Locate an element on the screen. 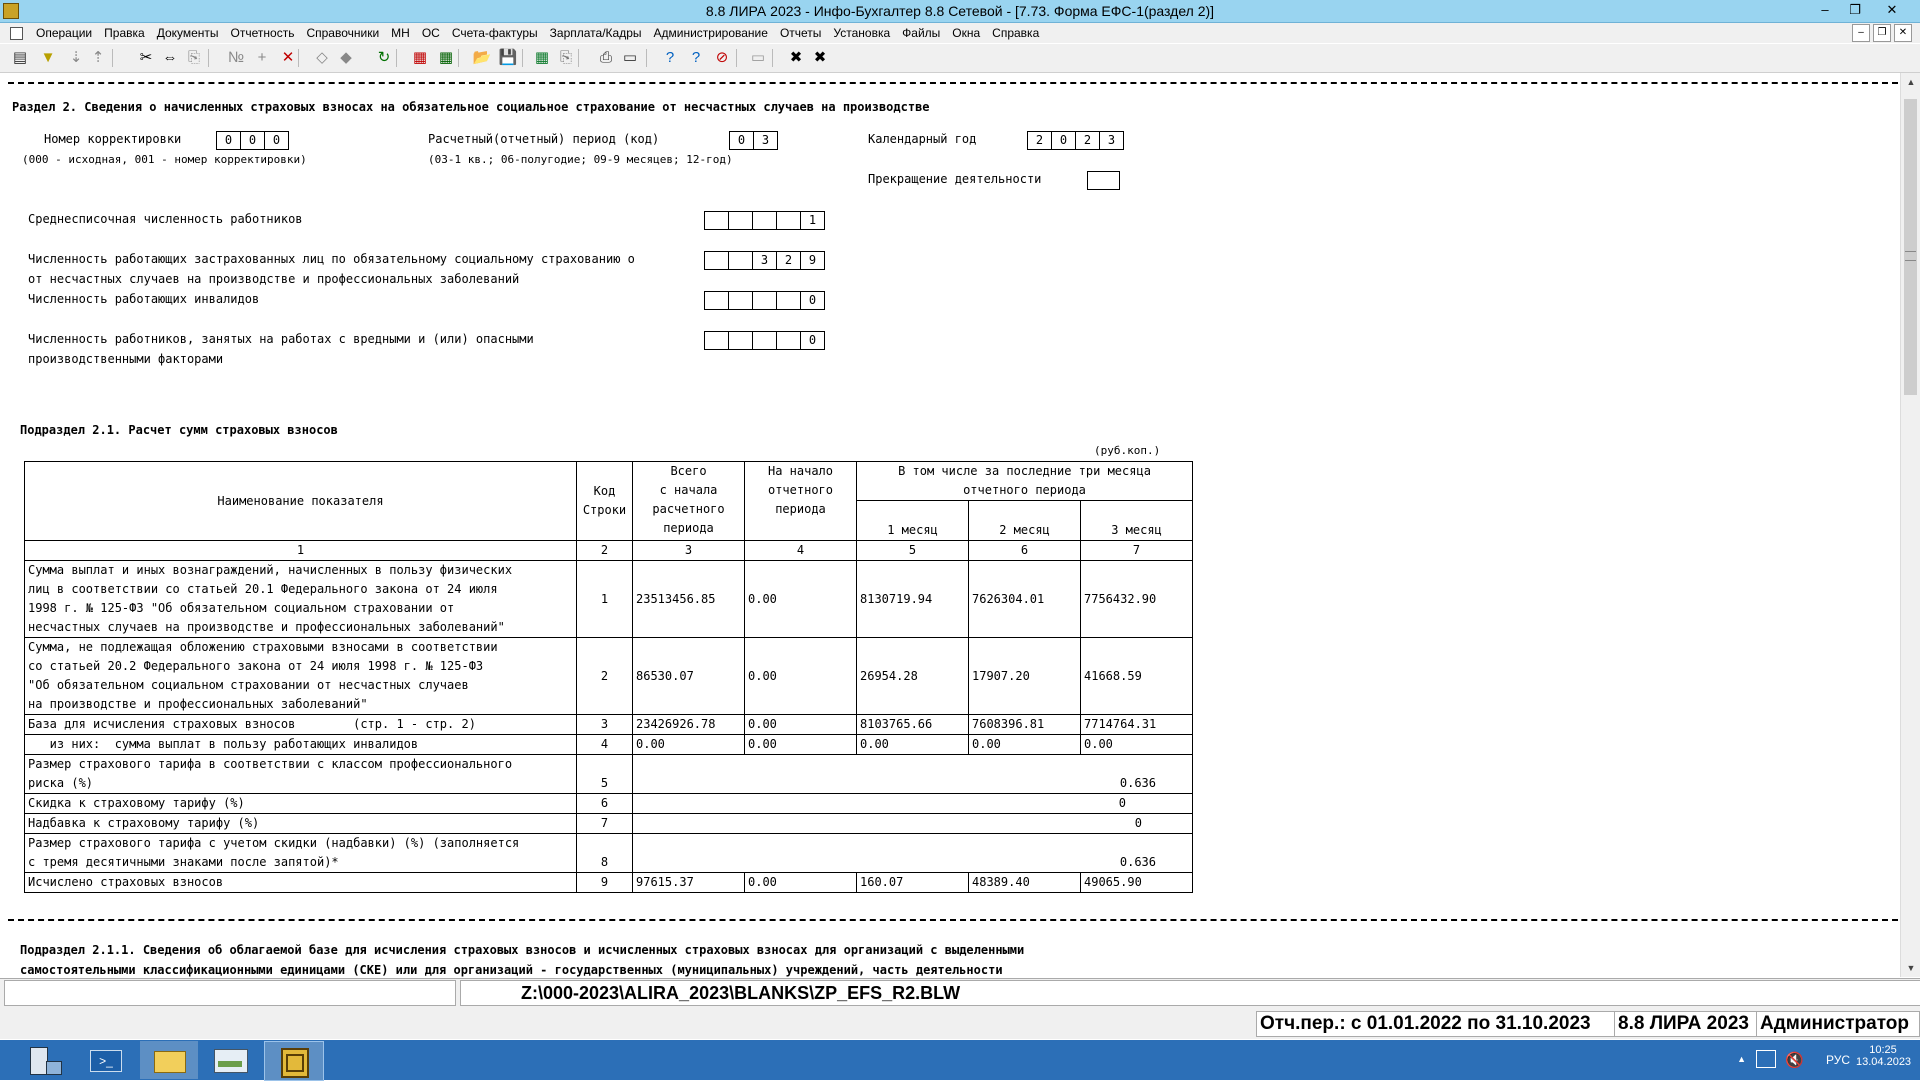  server-manager-icon is located at coordinates (45, 1060).